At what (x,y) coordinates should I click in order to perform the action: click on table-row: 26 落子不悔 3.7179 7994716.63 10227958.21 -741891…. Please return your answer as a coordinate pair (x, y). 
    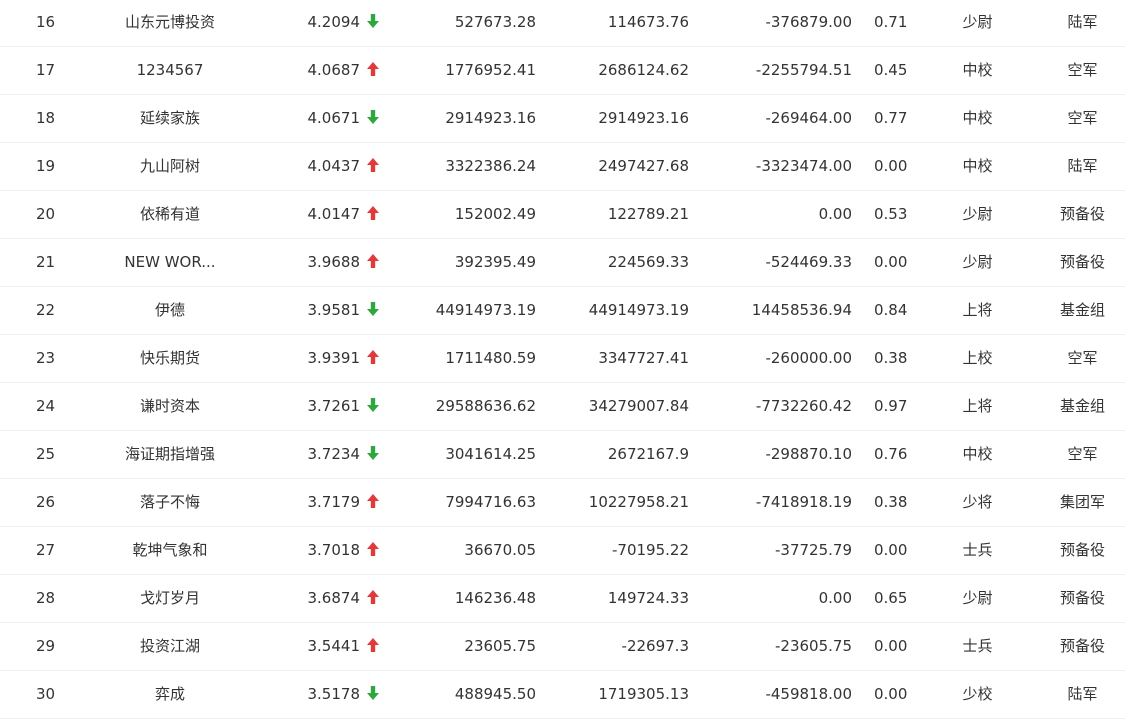
    Looking at the image, I should click on (562, 503).